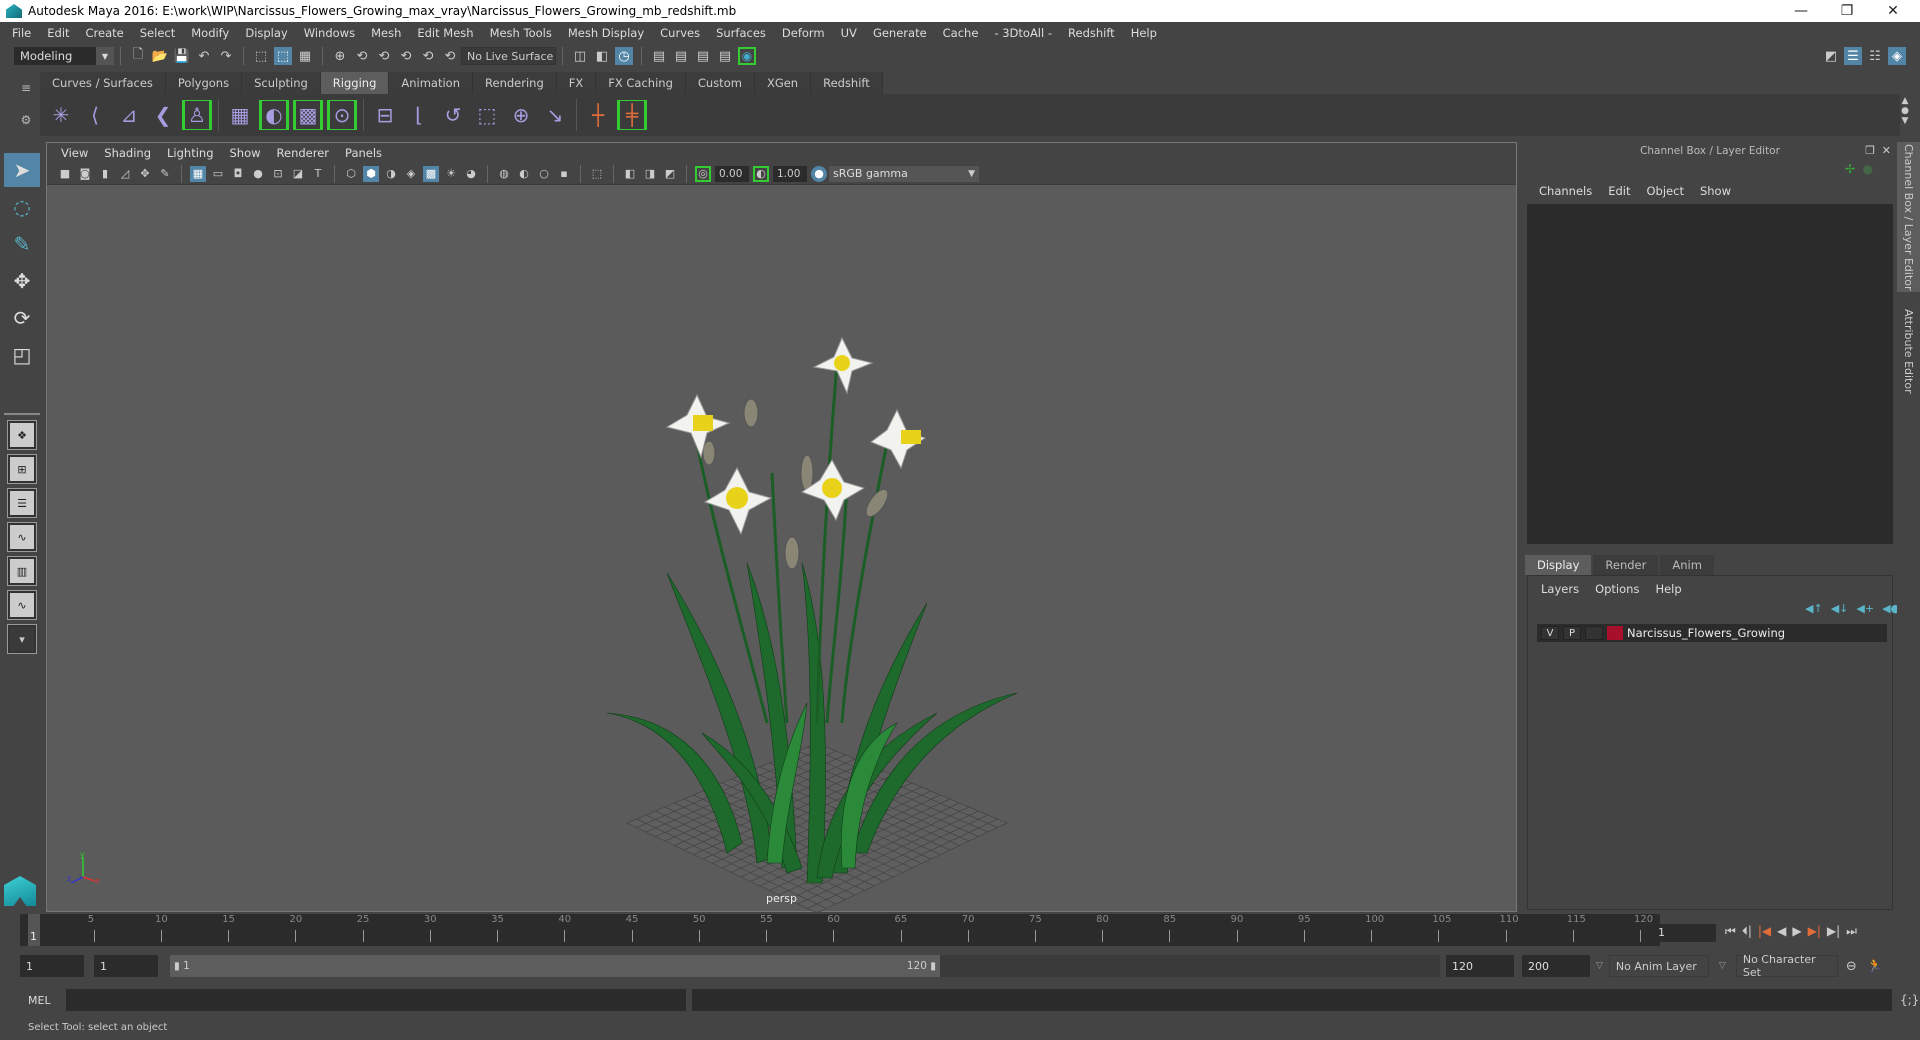 The height and width of the screenshot is (1040, 1920). What do you see at coordinates (419, 115) in the screenshot?
I see `point-constraint-icon: ⌊` at bounding box center [419, 115].